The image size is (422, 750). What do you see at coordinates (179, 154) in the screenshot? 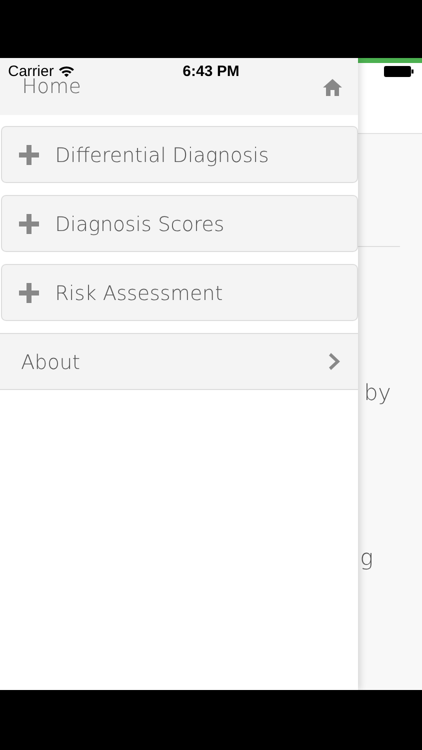
I see `menu-item: Differential Diagnosis` at bounding box center [179, 154].